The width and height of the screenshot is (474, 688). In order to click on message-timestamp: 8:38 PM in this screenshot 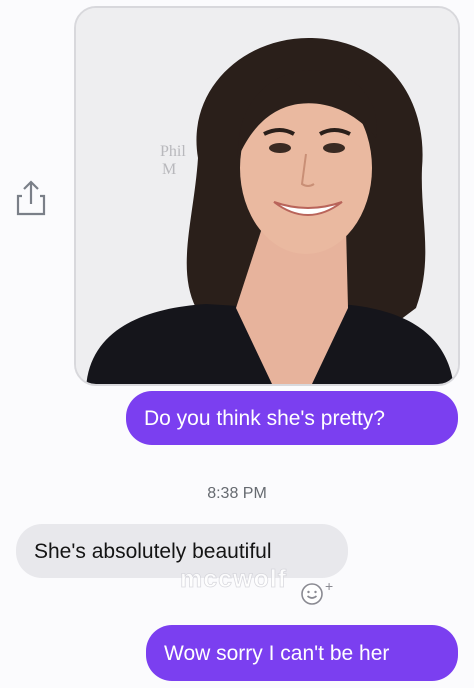, I will do `click(237, 493)`.